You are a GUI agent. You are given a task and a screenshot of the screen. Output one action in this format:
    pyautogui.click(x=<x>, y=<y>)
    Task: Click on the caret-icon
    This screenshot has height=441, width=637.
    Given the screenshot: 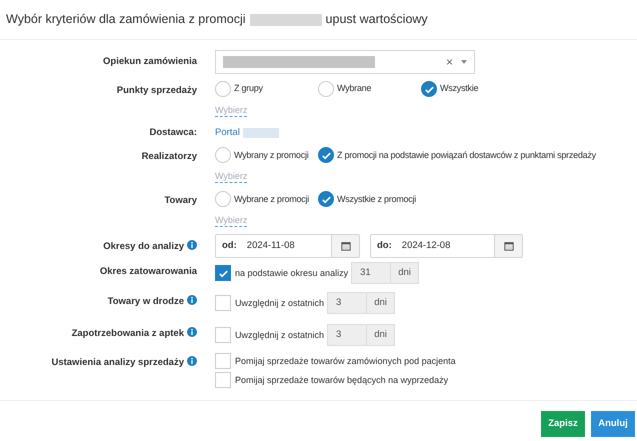 What is the action you would take?
    pyautogui.click(x=464, y=62)
    